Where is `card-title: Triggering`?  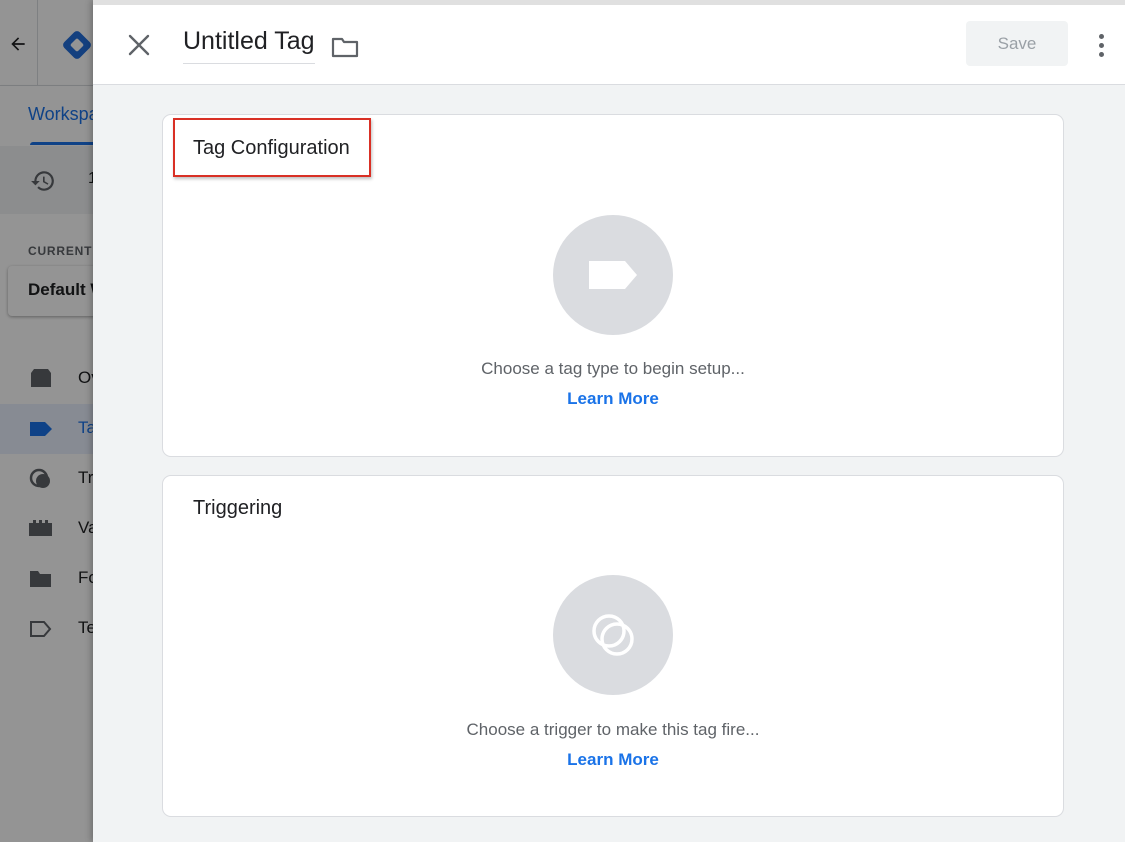 card-title: Triggering is located at coordinates (238, 508).